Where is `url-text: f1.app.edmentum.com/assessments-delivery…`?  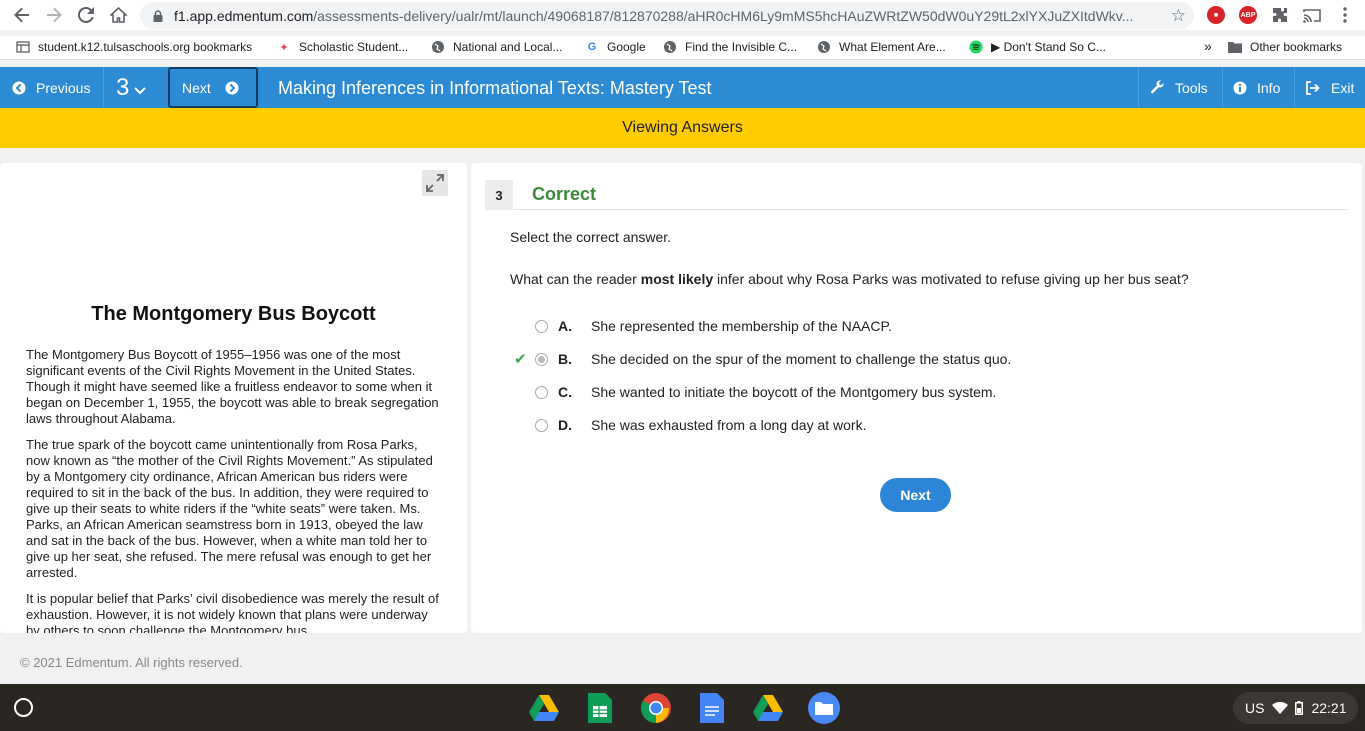
url-text: f1.app.edmentum.com/assessments-delivery… is located at coordinates (654, 15).